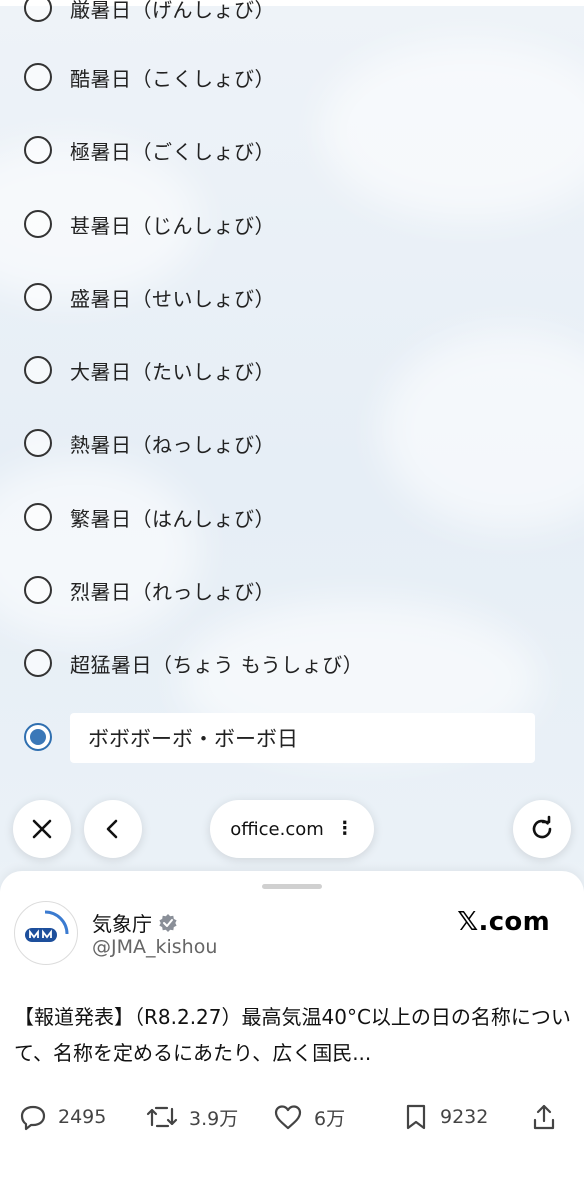  Describe the element at coordinates (51, 934) in the screenshot. I see `jma-logo-icon` at that location.